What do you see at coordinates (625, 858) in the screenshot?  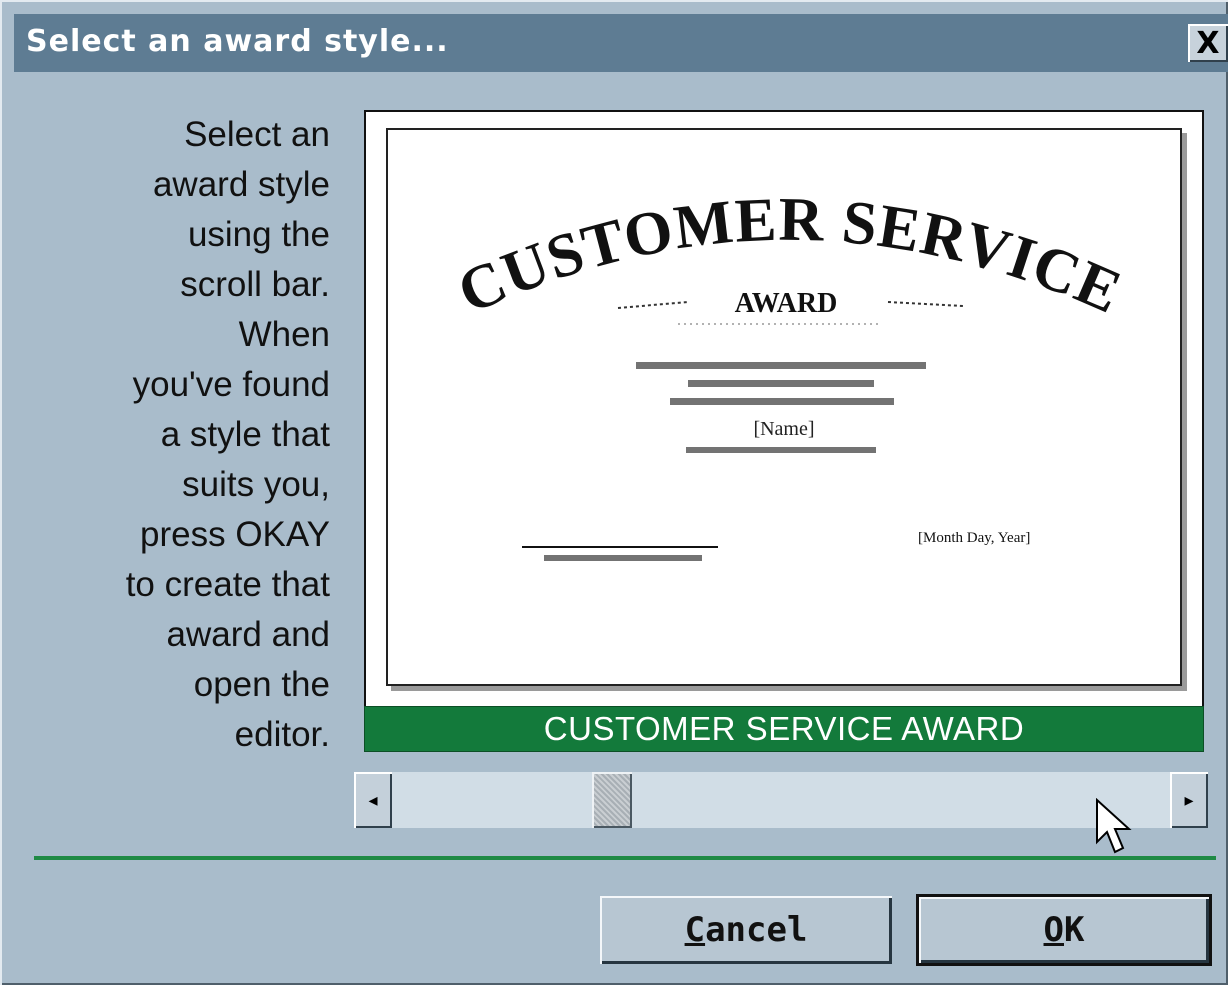 I see `separator-line` at bounding box center [625, 858].